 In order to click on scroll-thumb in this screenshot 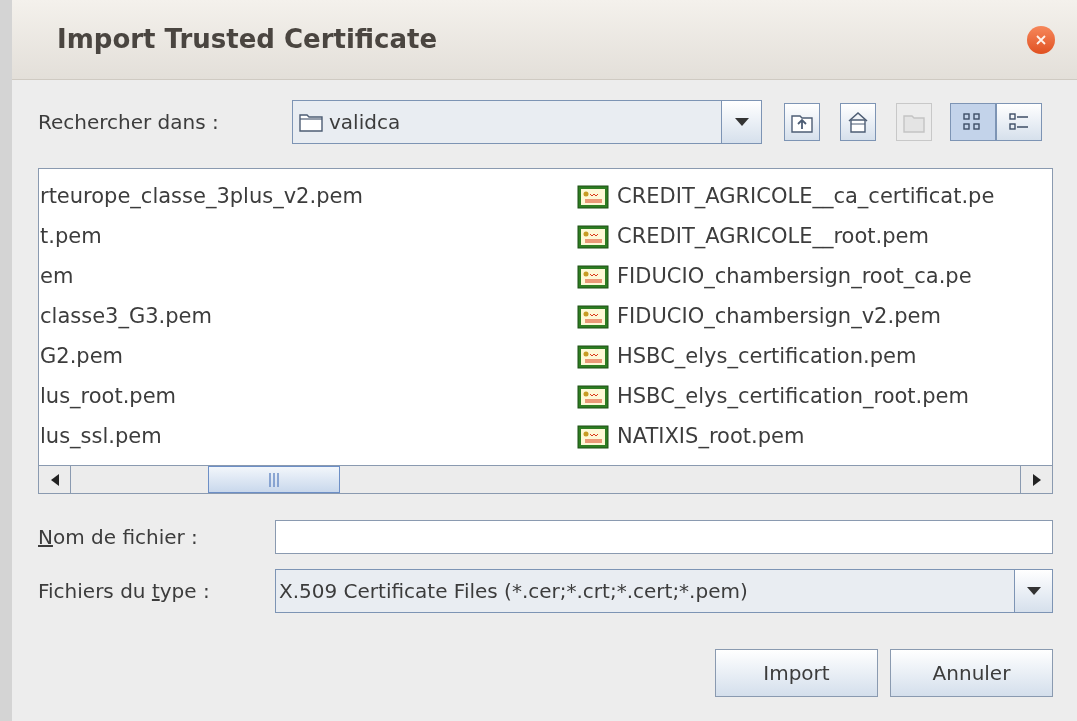, I will do `click(274, 479)`.